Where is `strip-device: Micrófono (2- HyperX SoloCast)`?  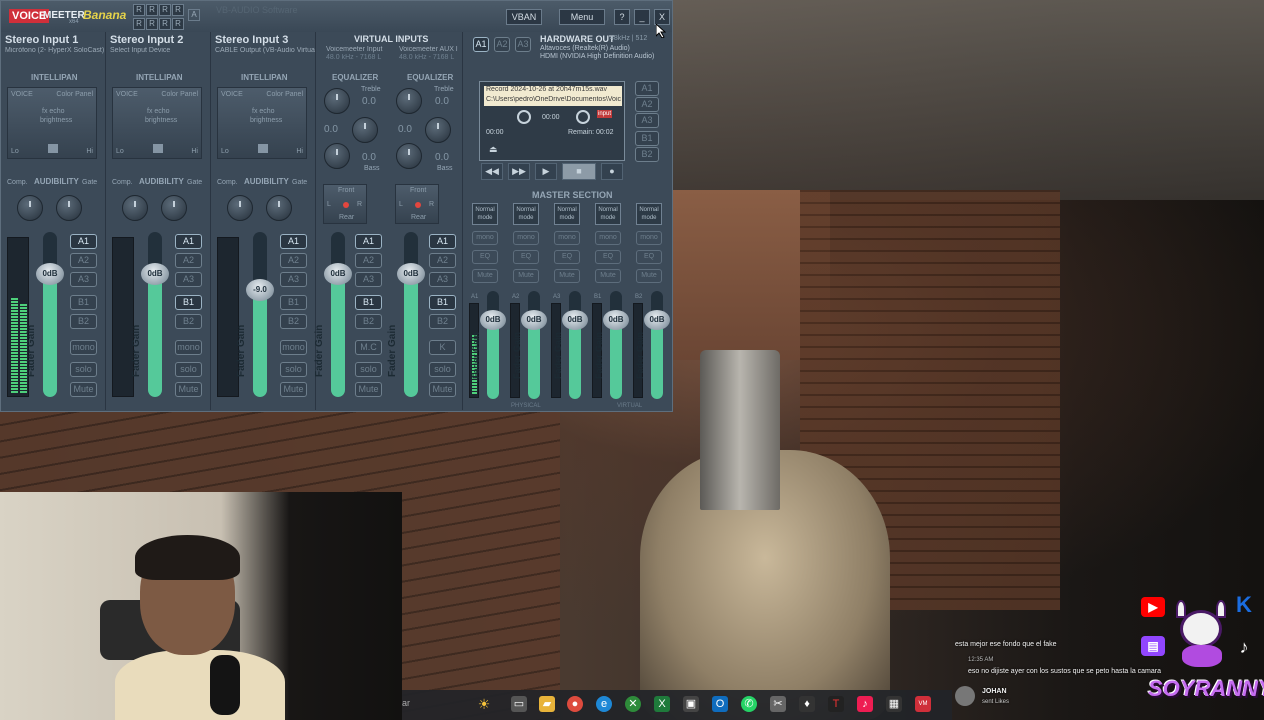
strip-device: Micrófono (2- HyperX SoloCast) is located at coordinates (55, 50).